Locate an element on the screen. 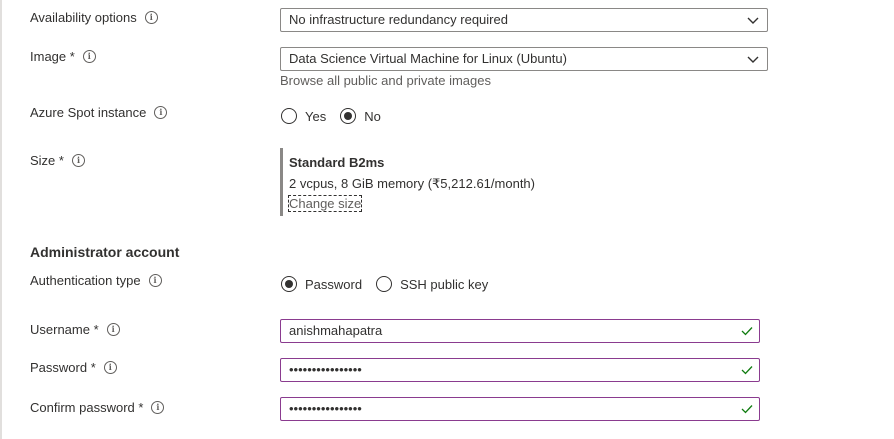 The height and width of the screenshot is (439, 894). size-name: Standard B2ms is located at coordinates (337, 162).